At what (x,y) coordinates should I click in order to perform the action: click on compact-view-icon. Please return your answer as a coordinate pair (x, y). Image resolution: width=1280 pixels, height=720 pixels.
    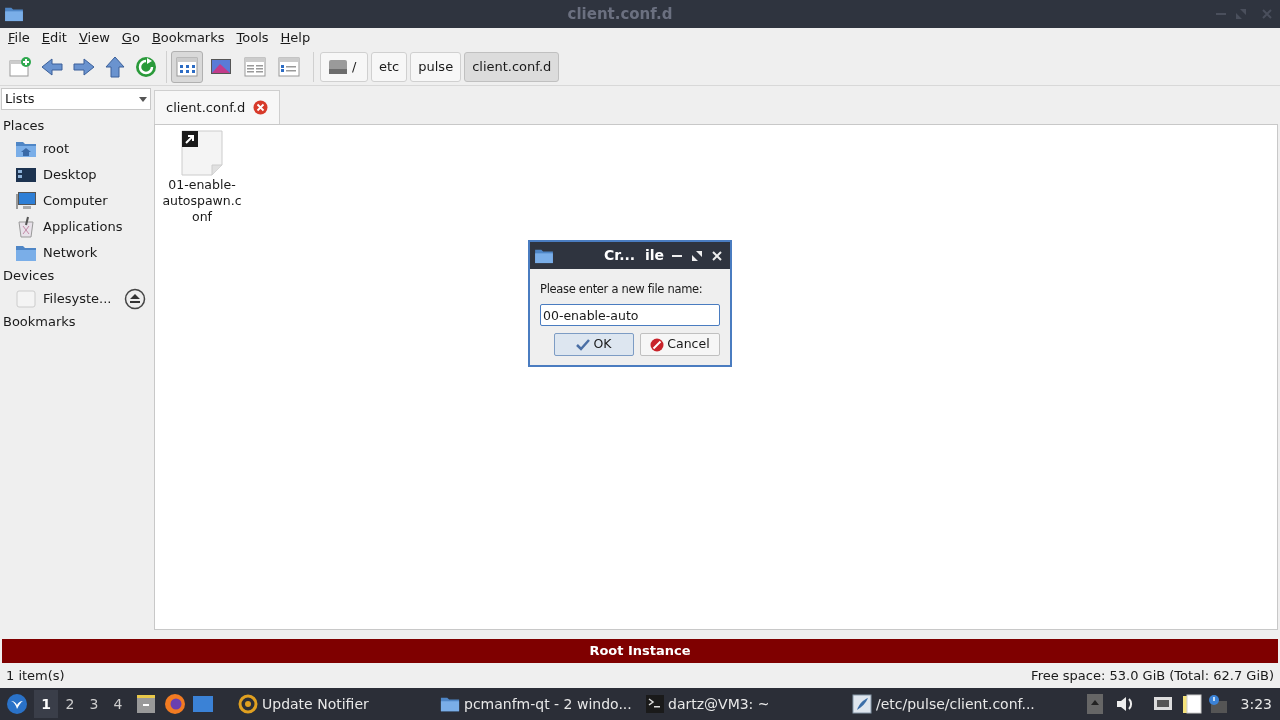
    Looking at the image, I should click on (255, 66).